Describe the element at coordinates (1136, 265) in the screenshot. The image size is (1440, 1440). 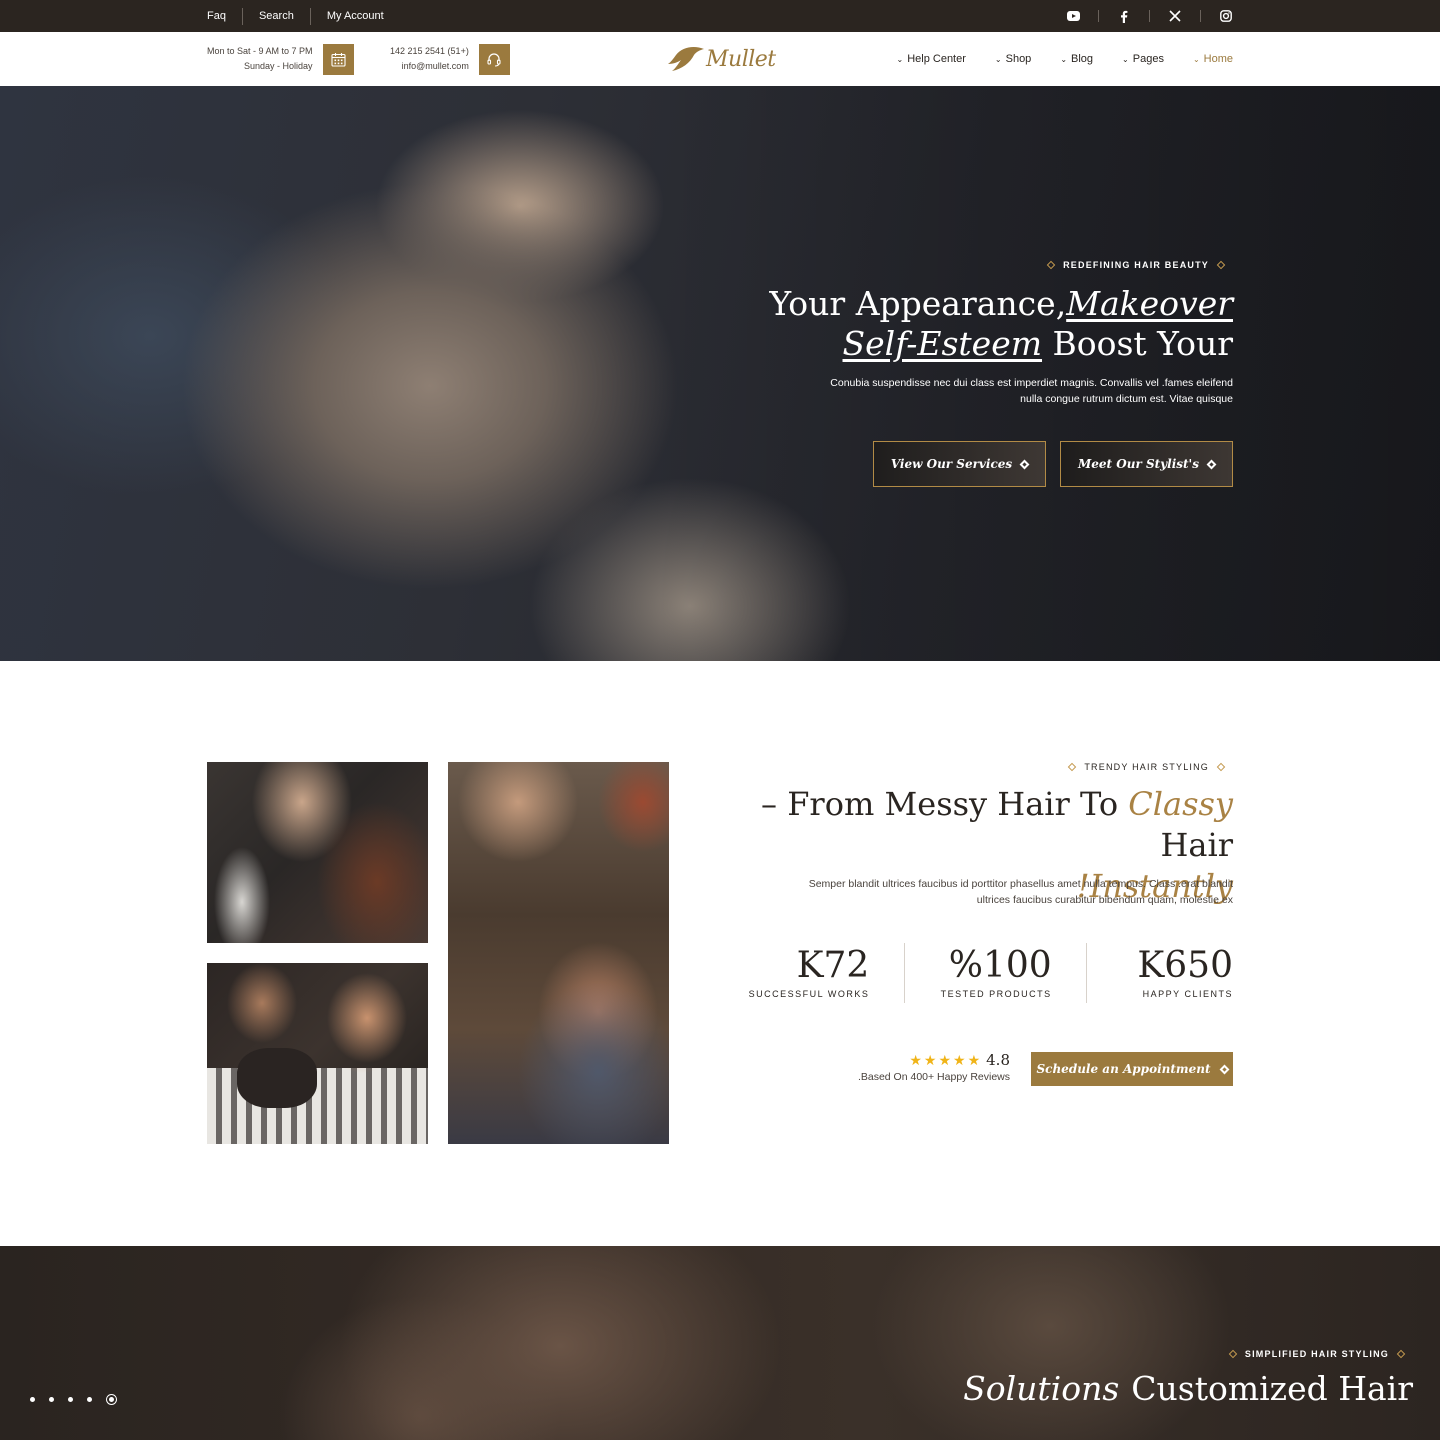
I see `hero-eyebrow: REDEFINING HAIR BEAUTY` at that location.